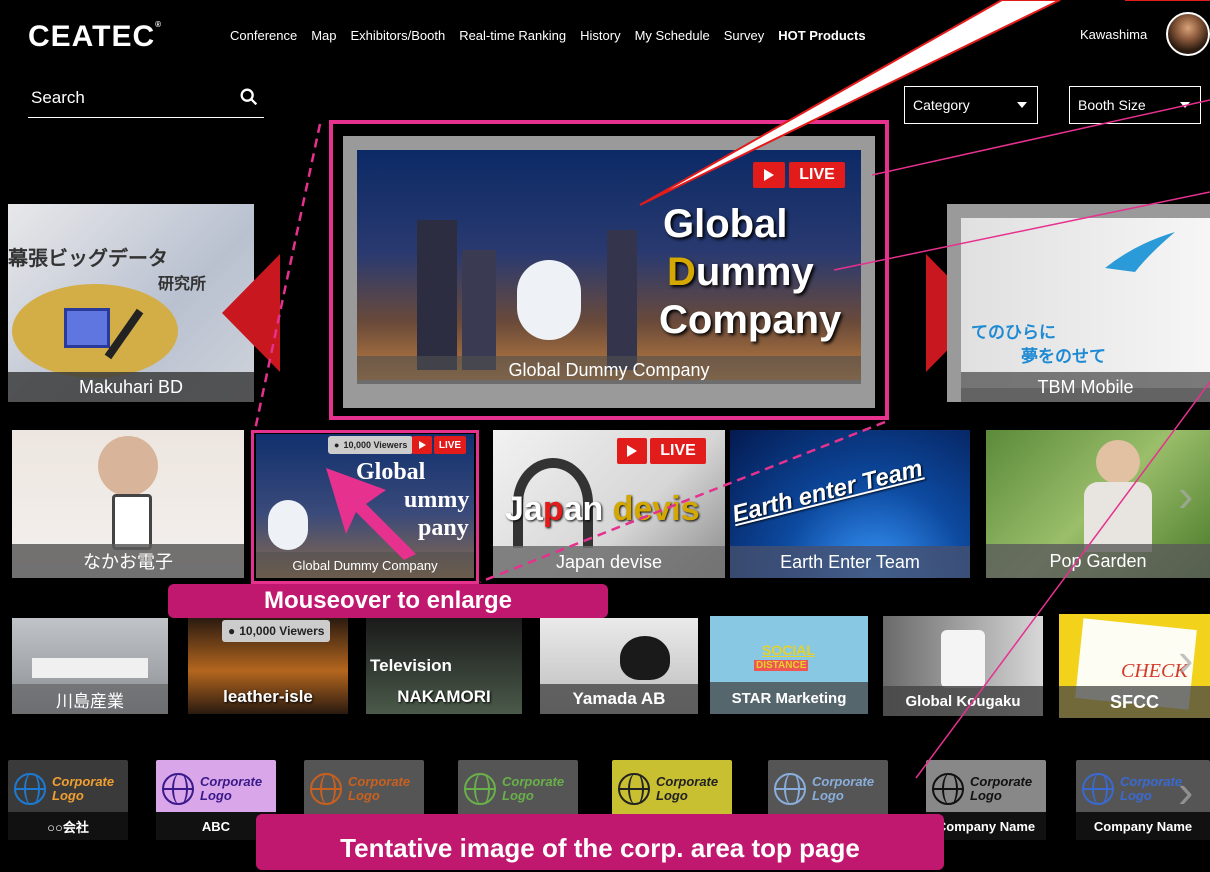 The width and height of the screenshot is (1210, 872). Describe the element at coordinates (131, 387) in the screenshot. I see `tile-caption: Makuhari BD` at that location.